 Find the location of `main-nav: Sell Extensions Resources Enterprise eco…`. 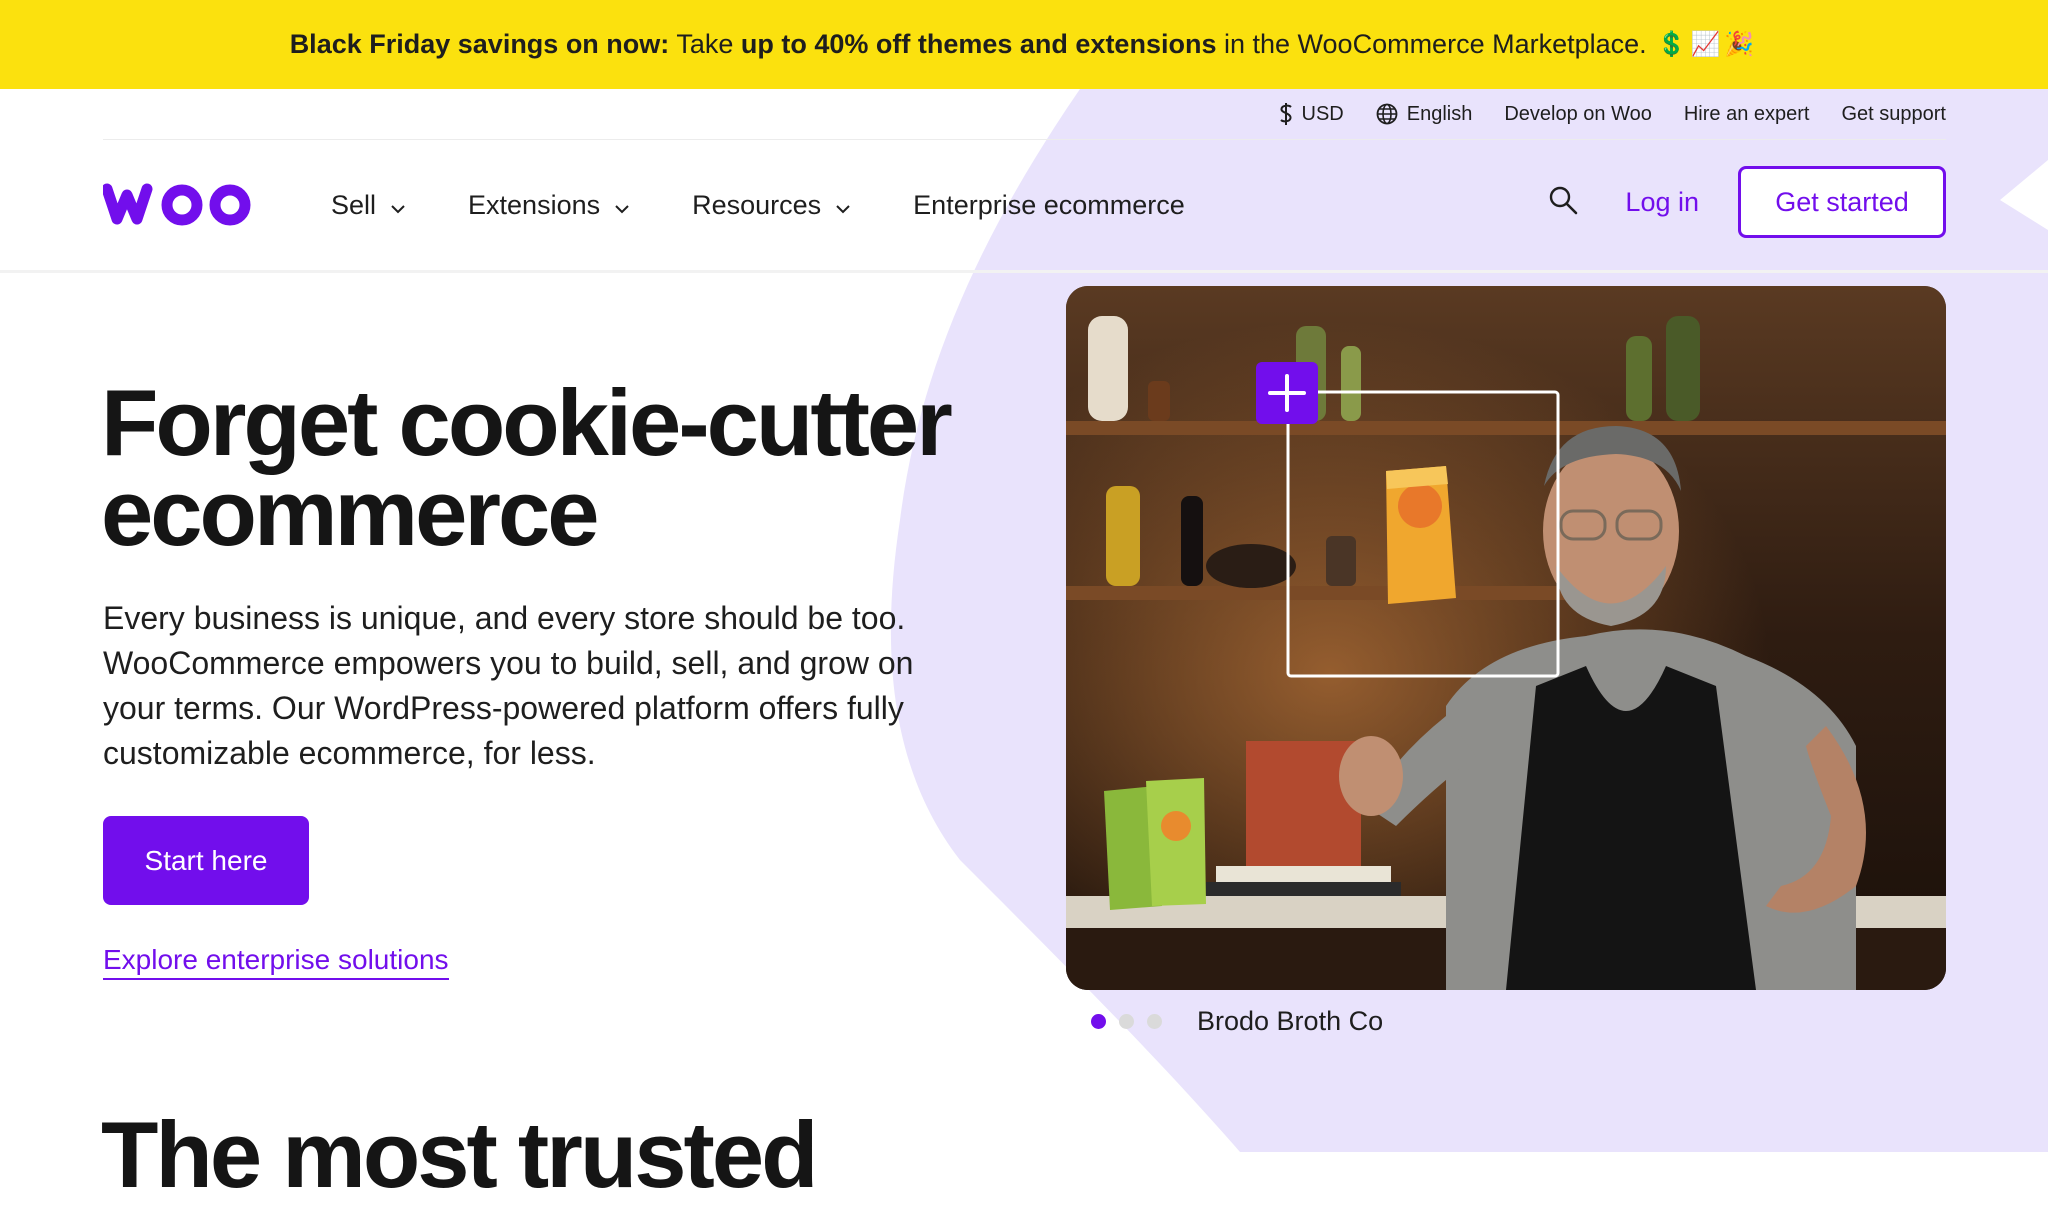

main-nav: Sell Extensions Resources Enterprise eco… is located at coordinates (1024, 206).